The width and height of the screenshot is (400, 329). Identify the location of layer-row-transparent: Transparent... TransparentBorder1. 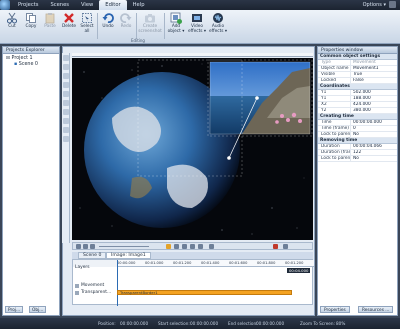
(193, 292).